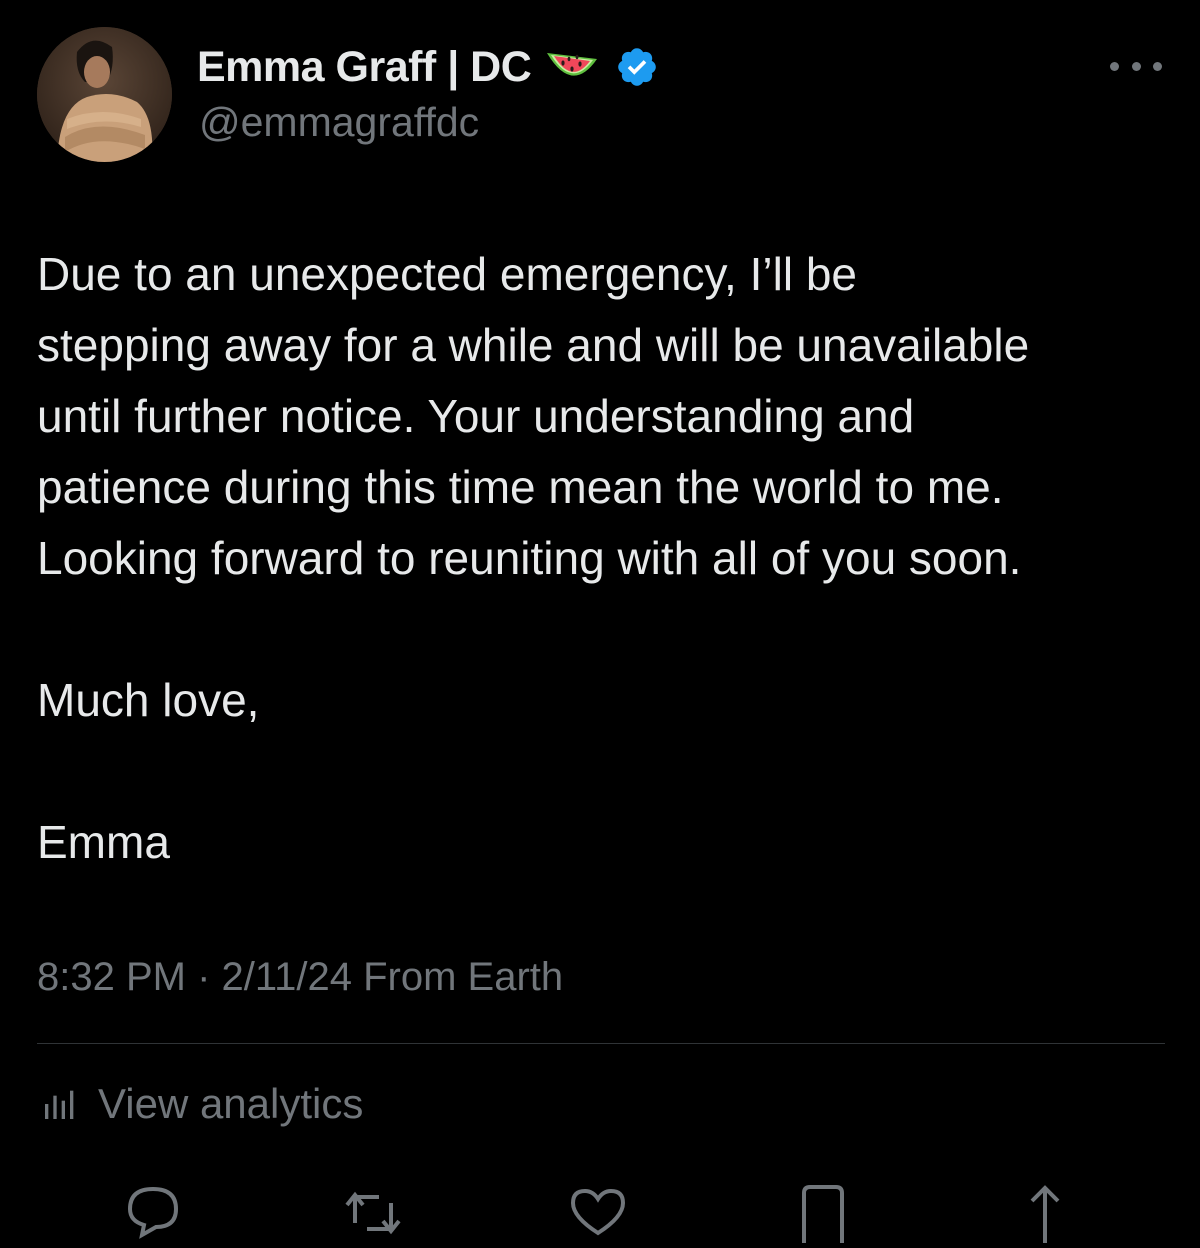 The height and width of the screenshot is (1248, 1200). I want to click on bookmark-icon, so click(823, 1213).